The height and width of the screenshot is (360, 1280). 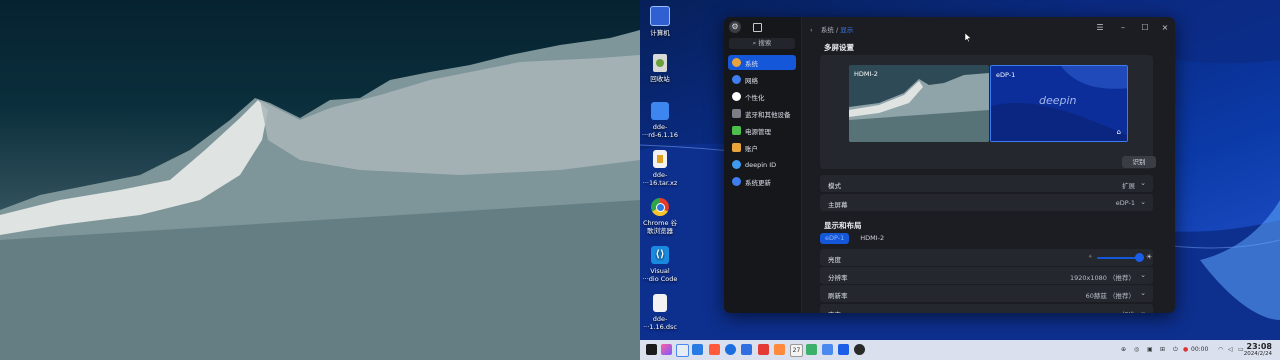 I want to click on sidebar-item-label: deepin ID, so click(x=761, y=164).